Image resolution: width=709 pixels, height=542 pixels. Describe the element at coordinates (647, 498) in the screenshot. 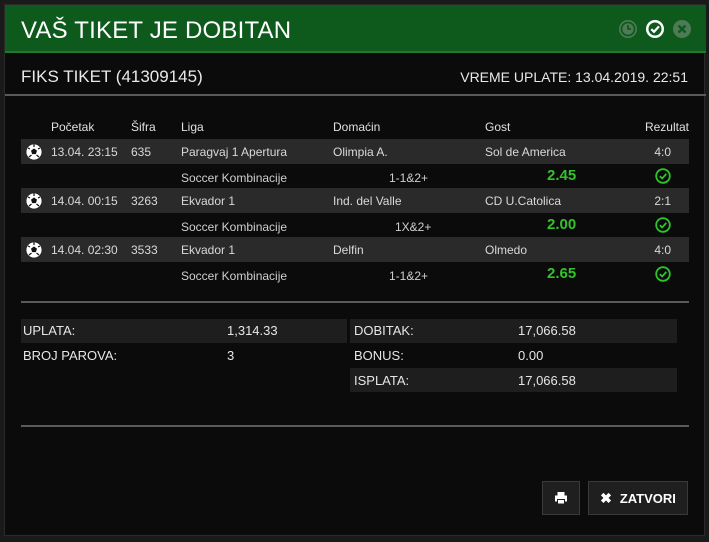

I see `close-button-label: ZATVORI` at that location.